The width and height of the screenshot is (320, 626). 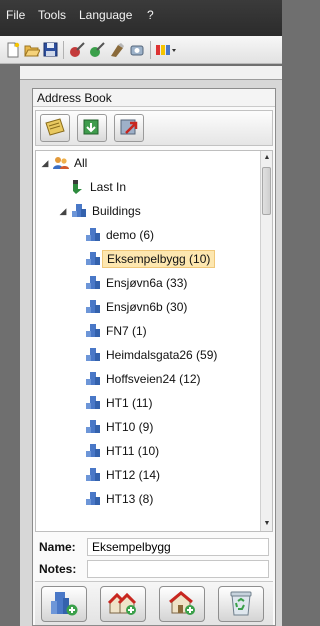 I want to click on tree-item-building: Hoffsveien24 (12), so click(x=144, y=379).